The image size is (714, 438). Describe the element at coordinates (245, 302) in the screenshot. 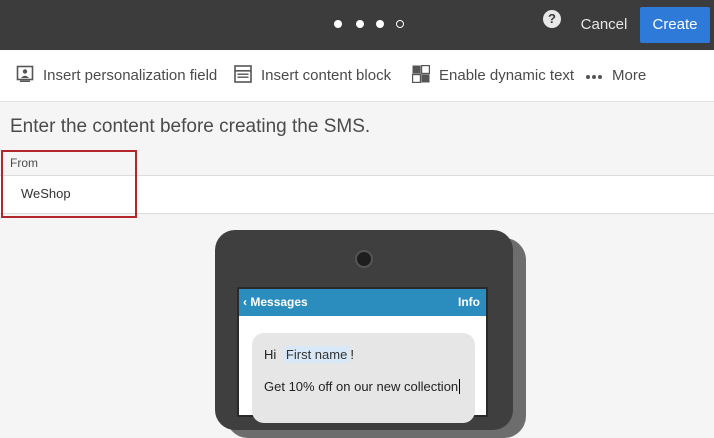

I see `chevron-left-icon: ‹` at that location.